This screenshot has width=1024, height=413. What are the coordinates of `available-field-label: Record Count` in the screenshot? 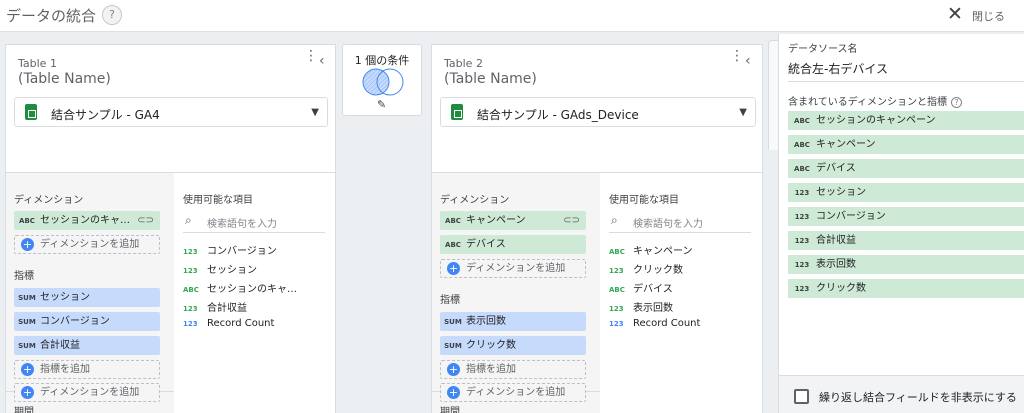 It's located at (241, 323).